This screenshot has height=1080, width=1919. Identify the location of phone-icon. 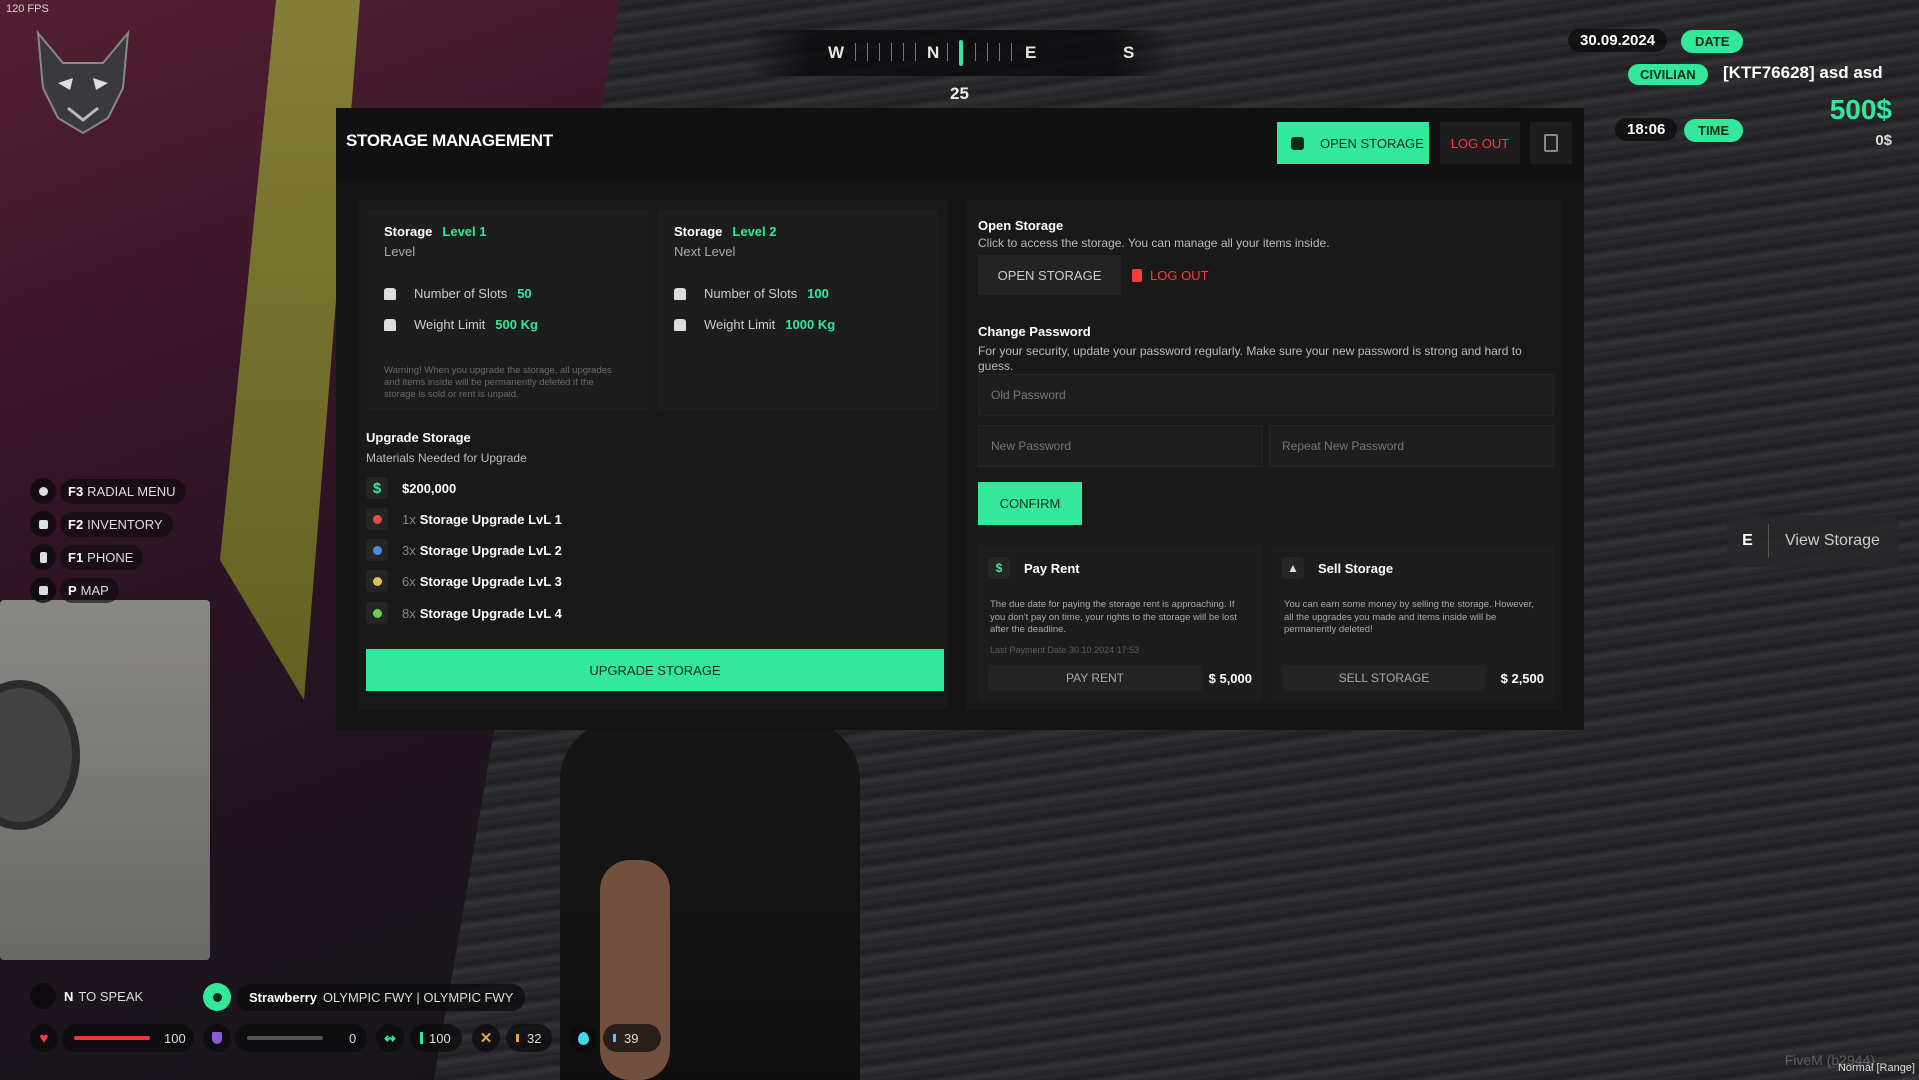
(43, 557).